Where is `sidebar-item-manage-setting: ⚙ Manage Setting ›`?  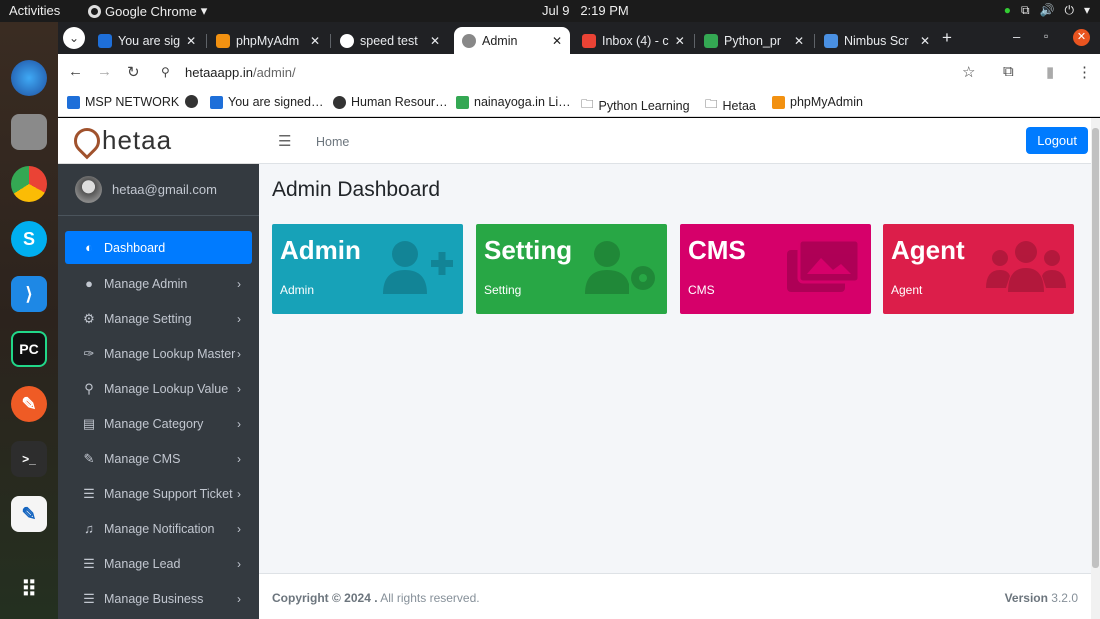
sidebar-item-manage-setting: ⚙ Manage Setting › is located at coordinates (158, 318).